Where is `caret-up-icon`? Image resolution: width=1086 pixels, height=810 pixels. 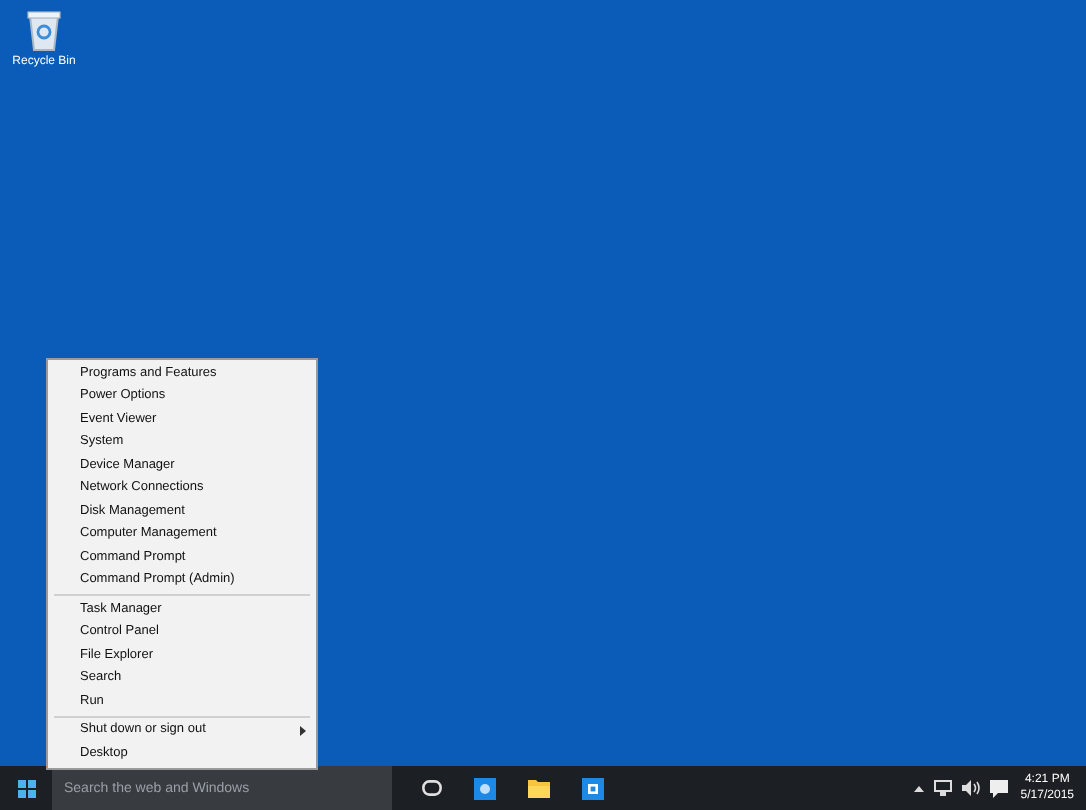
caret-up-icon is located at coordinates (919, 788).